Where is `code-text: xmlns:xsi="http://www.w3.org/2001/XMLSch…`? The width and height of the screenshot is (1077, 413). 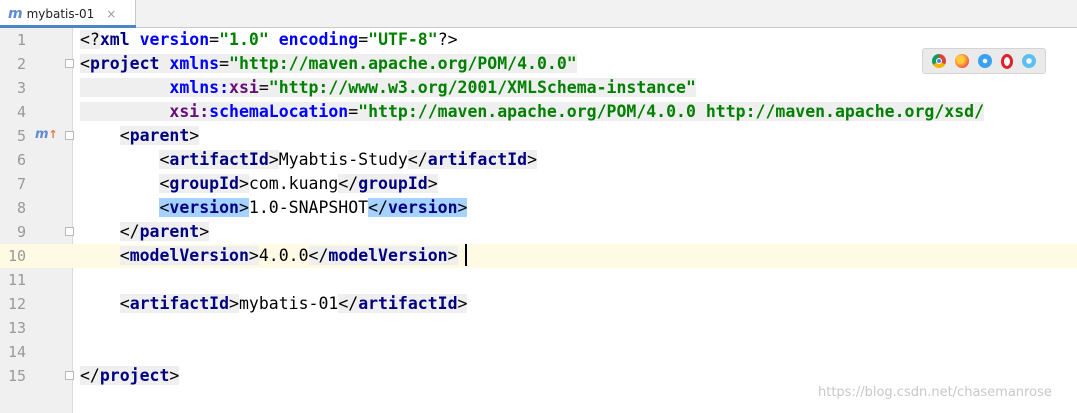
code-text: xmlns:xsi="http://www.w3.org/2001/XMLSch… is located at coordinates (388, 88).